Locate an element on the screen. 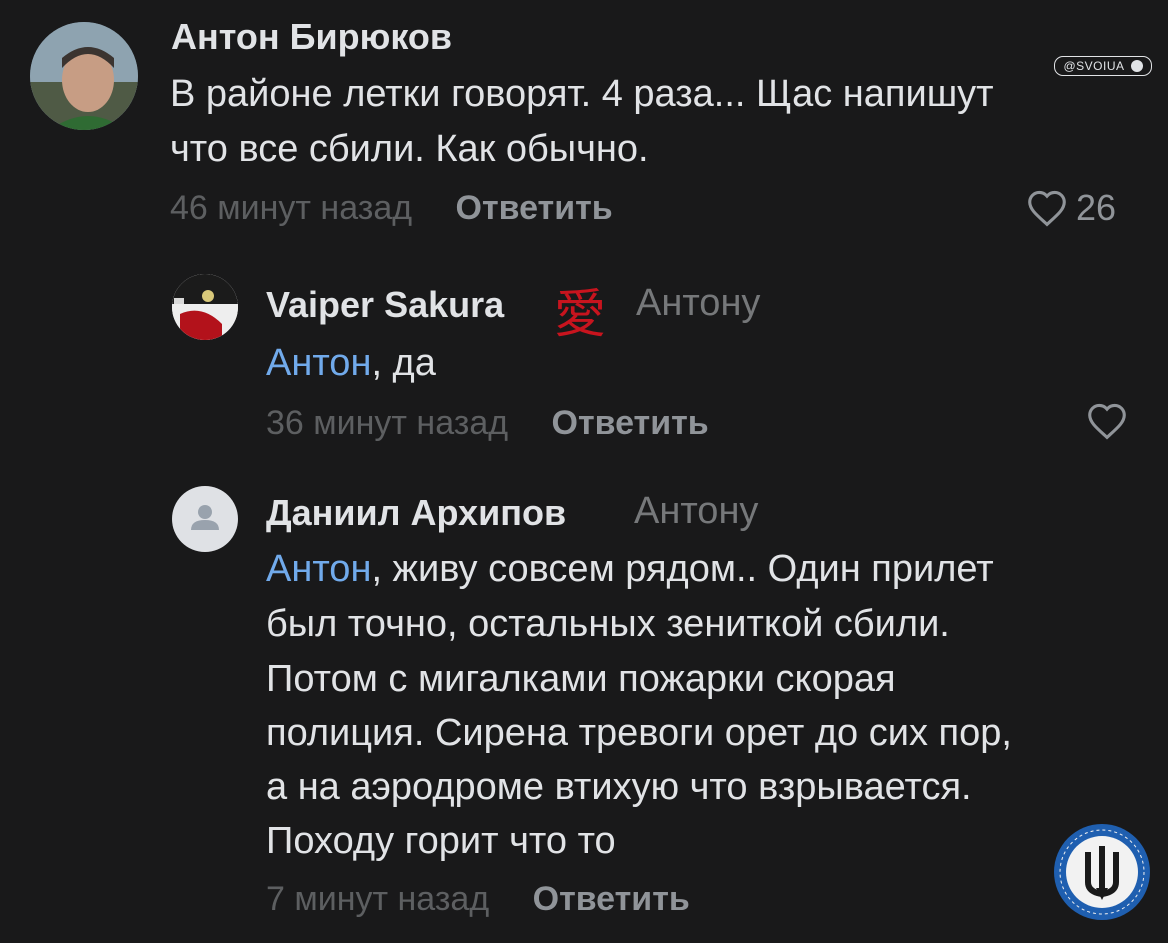  comment-text-line: Походу горит что то is located at coordinates (441, 841).